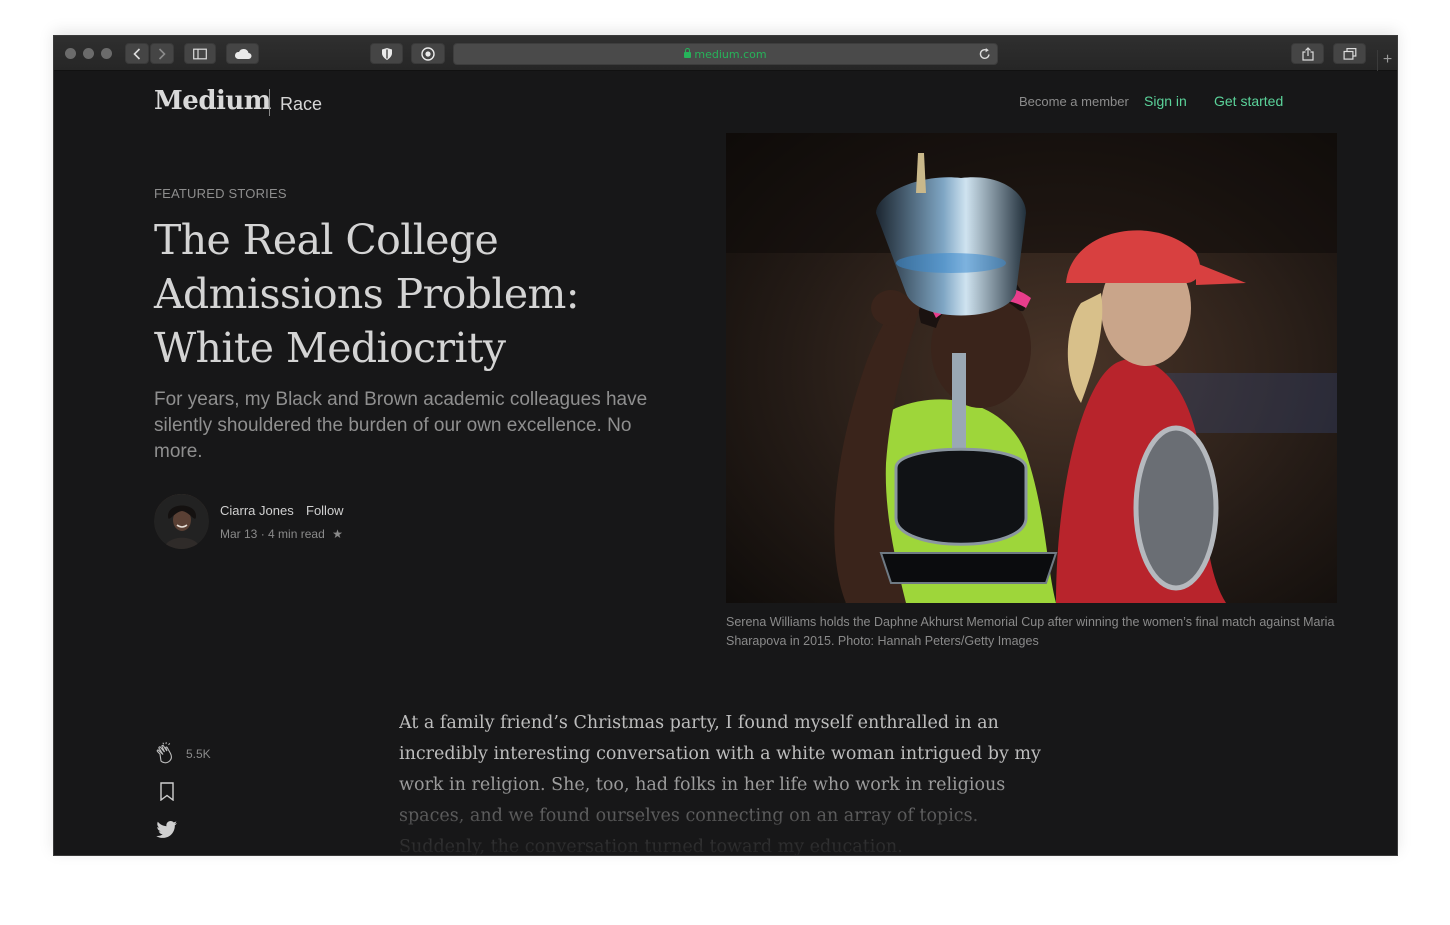  I want to click on new-tab-button: +, so click(1387, 60).